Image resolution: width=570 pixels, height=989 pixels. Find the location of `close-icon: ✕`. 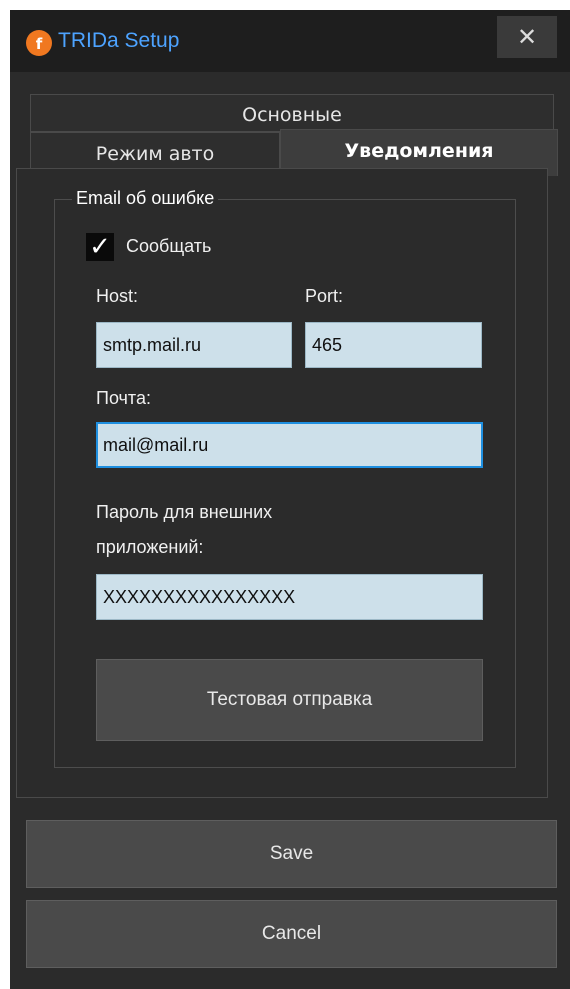

close-icon: ✕ is located at coordinates (527, 37).